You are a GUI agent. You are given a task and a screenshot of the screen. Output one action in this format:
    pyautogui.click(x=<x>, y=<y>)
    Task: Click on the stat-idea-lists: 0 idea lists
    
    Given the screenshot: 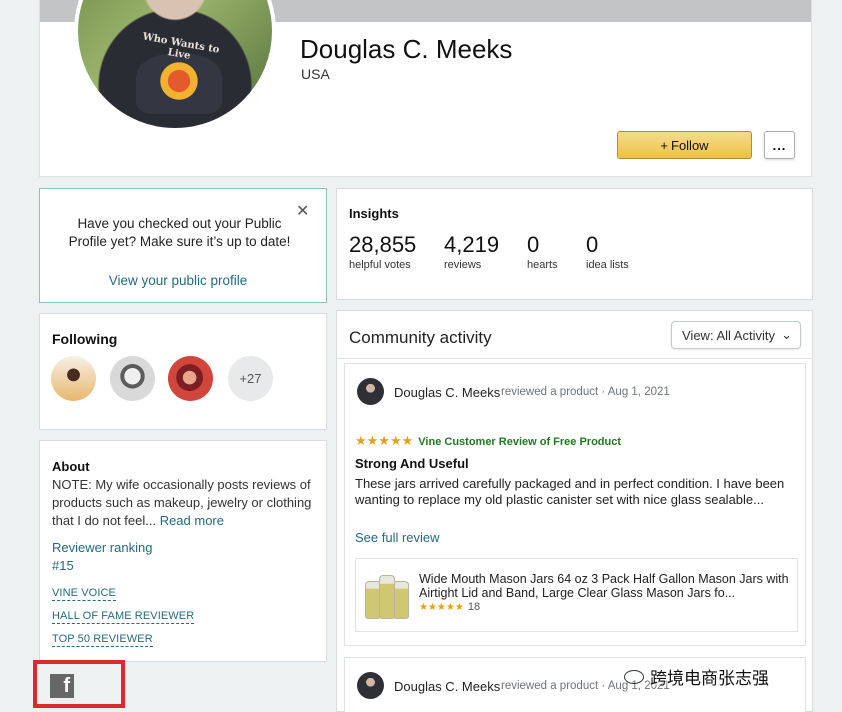 What is the action you would take?
    pyautogui.click(x=607, y=251)
    